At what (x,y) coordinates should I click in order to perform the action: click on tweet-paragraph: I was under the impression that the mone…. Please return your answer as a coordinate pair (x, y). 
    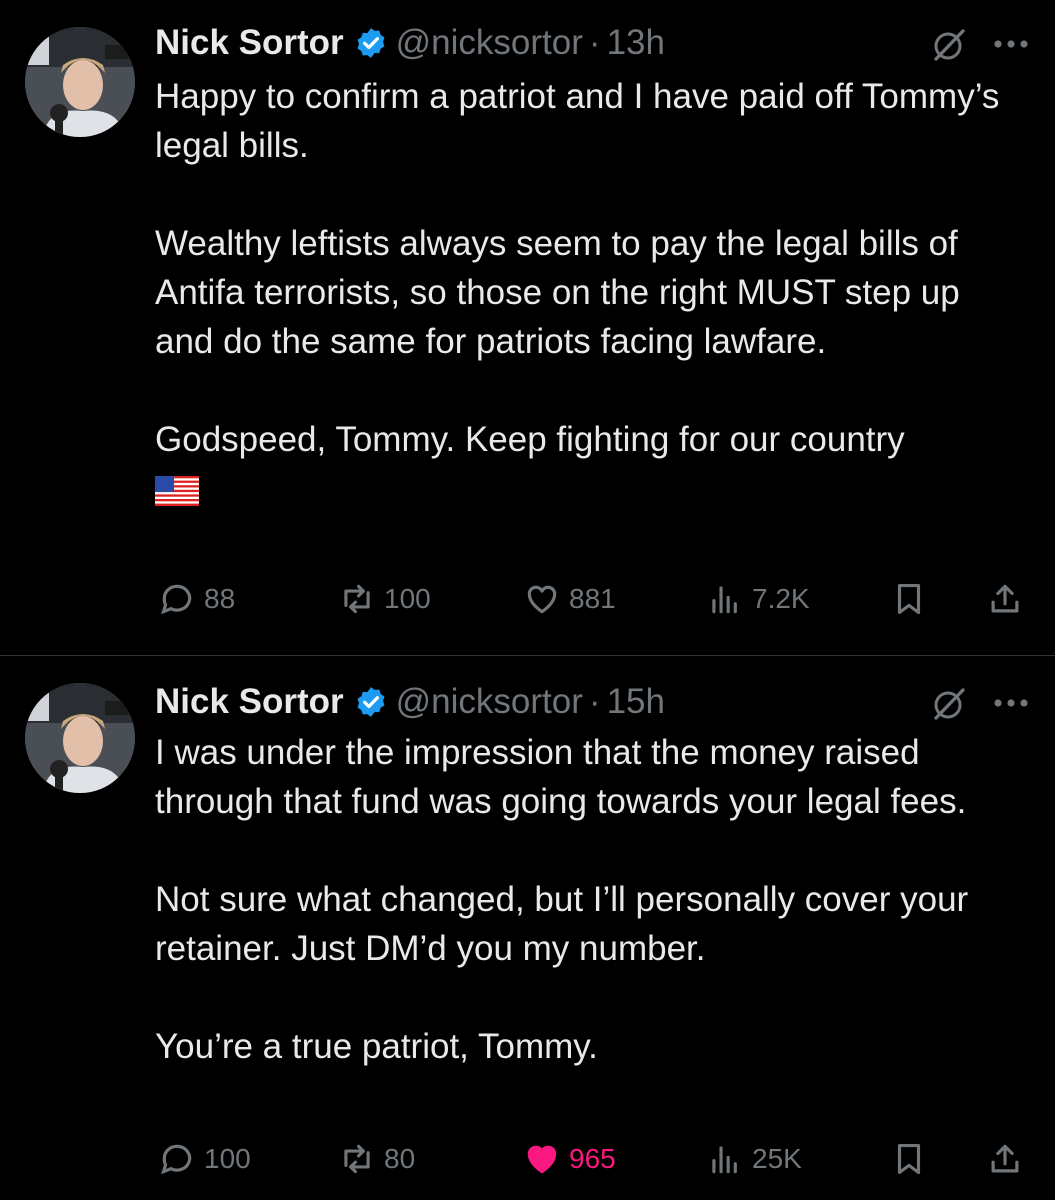
    Looking at the image, I should click on (561, 777).